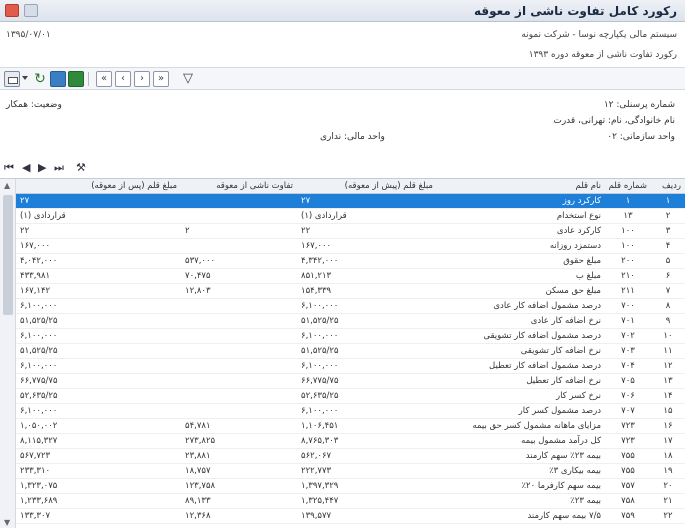 This screenshot has height=528, width=685. Describe the element at coordinates (350, 396) in the screenshot. I see `table-row: ۱۴ ۷۰۶ نرخ کسر کار ۵۲,۶۳۵/۲۵ ۵۲,۶۳۵/۲۵` at that location.